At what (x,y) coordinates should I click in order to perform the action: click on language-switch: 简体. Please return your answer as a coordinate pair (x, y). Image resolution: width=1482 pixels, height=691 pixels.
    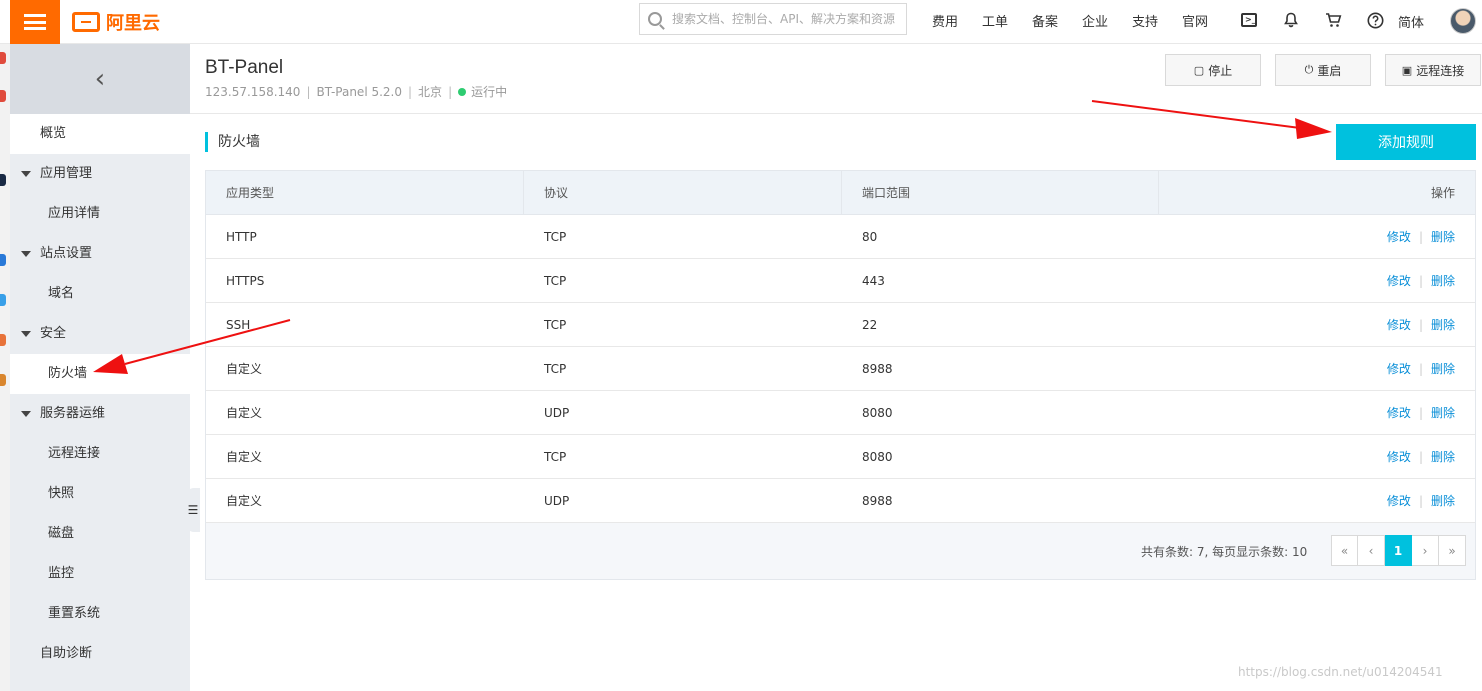
    Looking at the image, I should click on (1411, 21).